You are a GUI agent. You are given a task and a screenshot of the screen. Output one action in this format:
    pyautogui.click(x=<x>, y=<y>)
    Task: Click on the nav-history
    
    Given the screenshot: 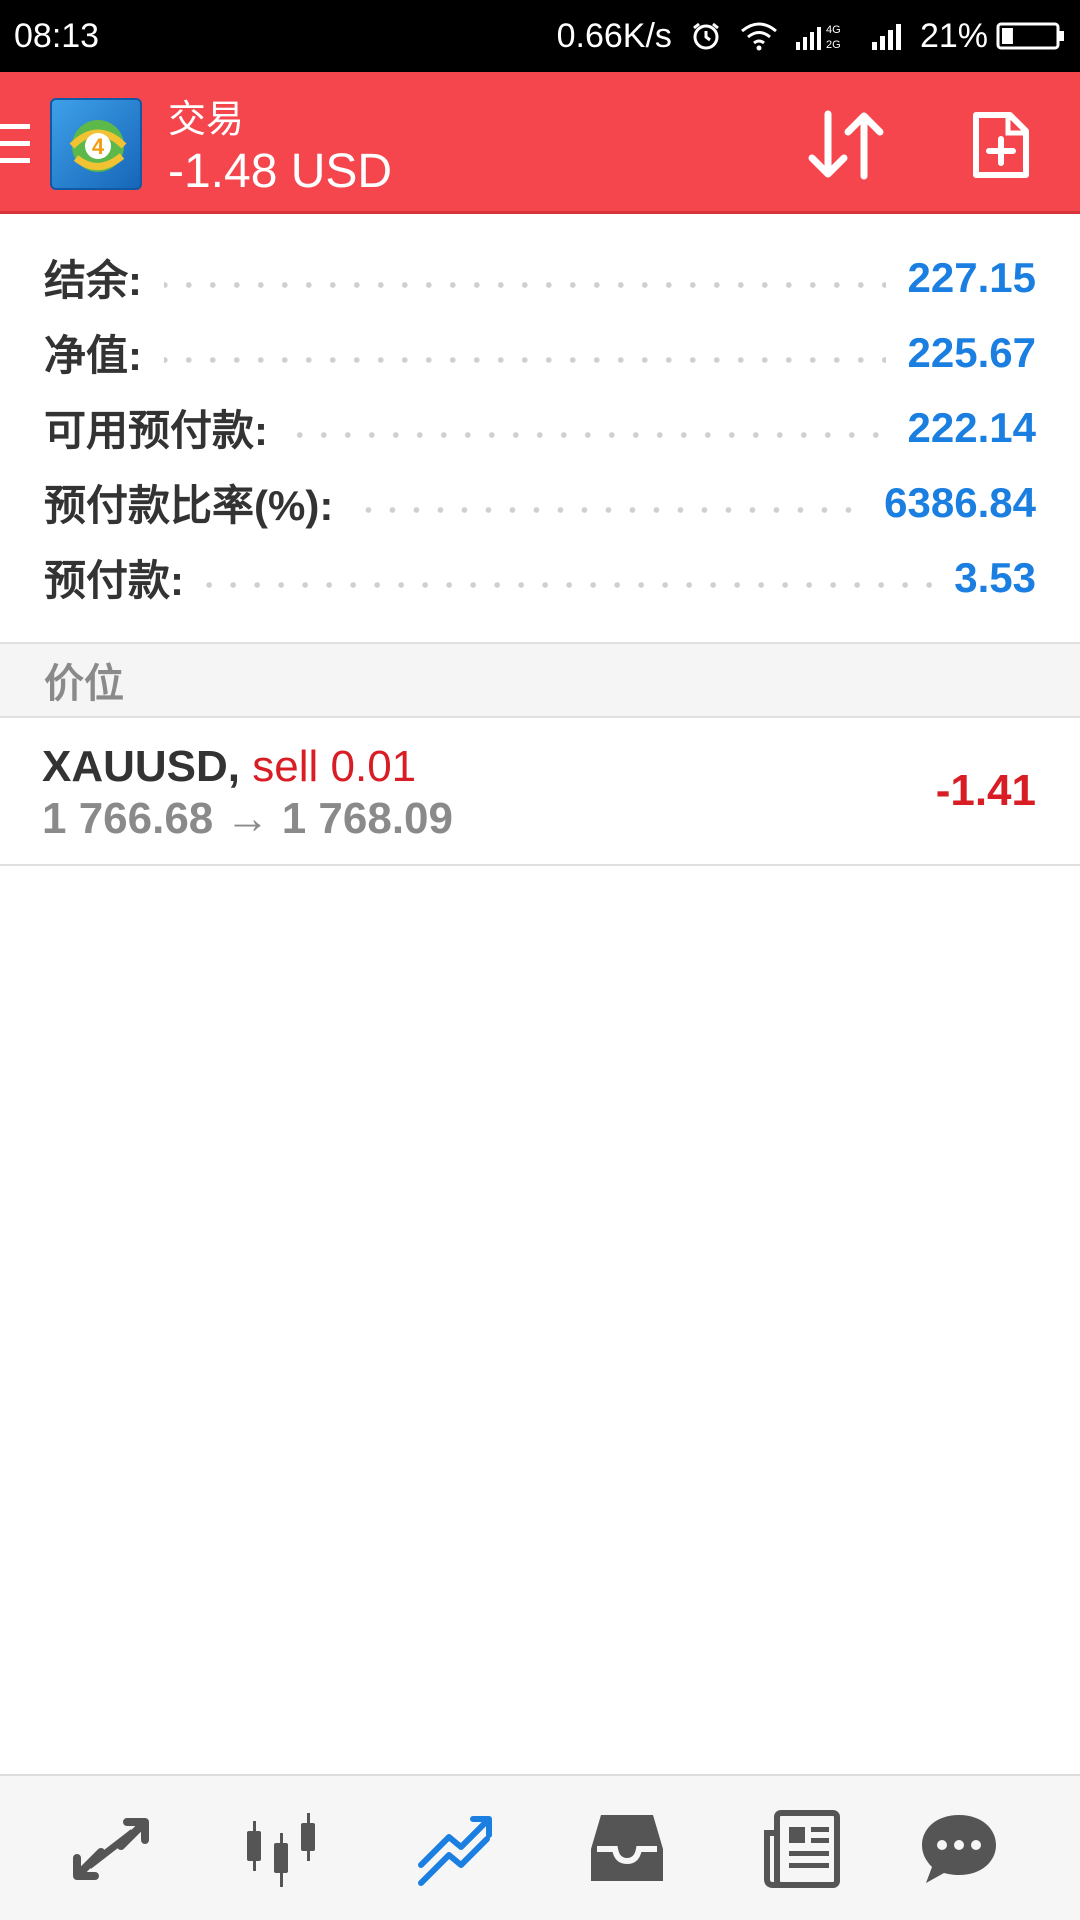 What is the action you would take?
    pyautogui.click(x=627, y=1849)
    